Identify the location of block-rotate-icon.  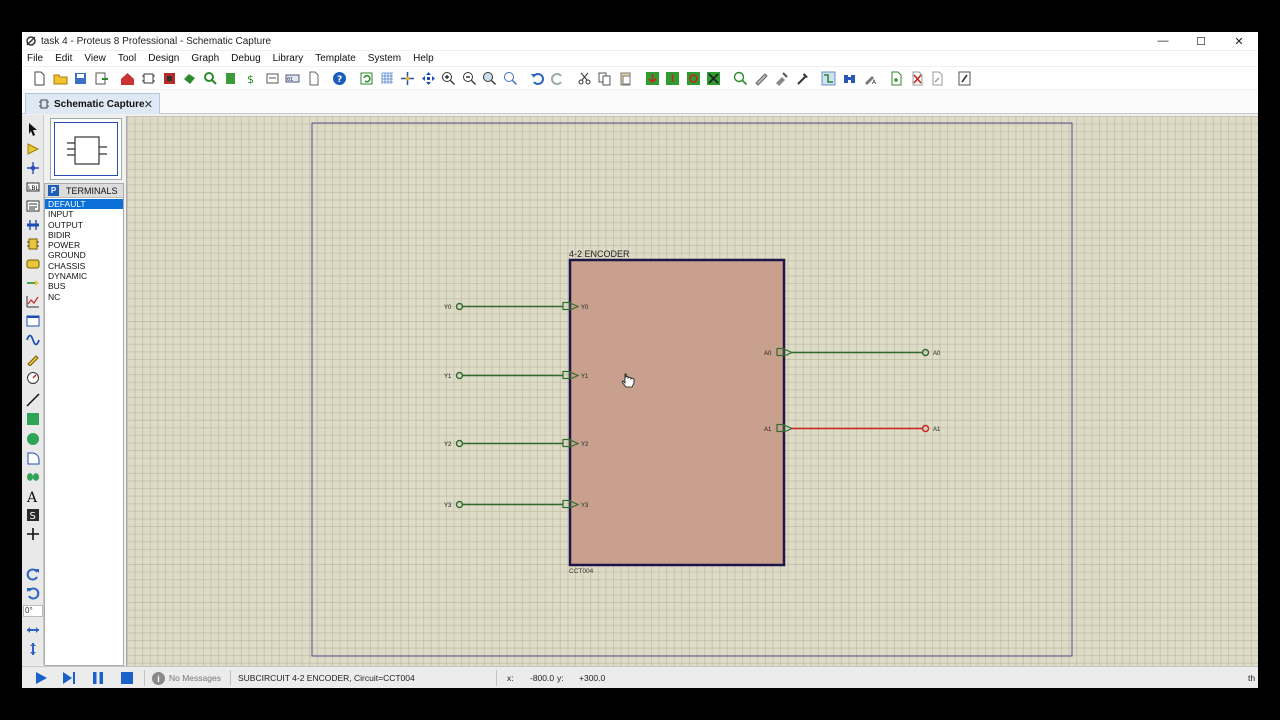
(693, 78).